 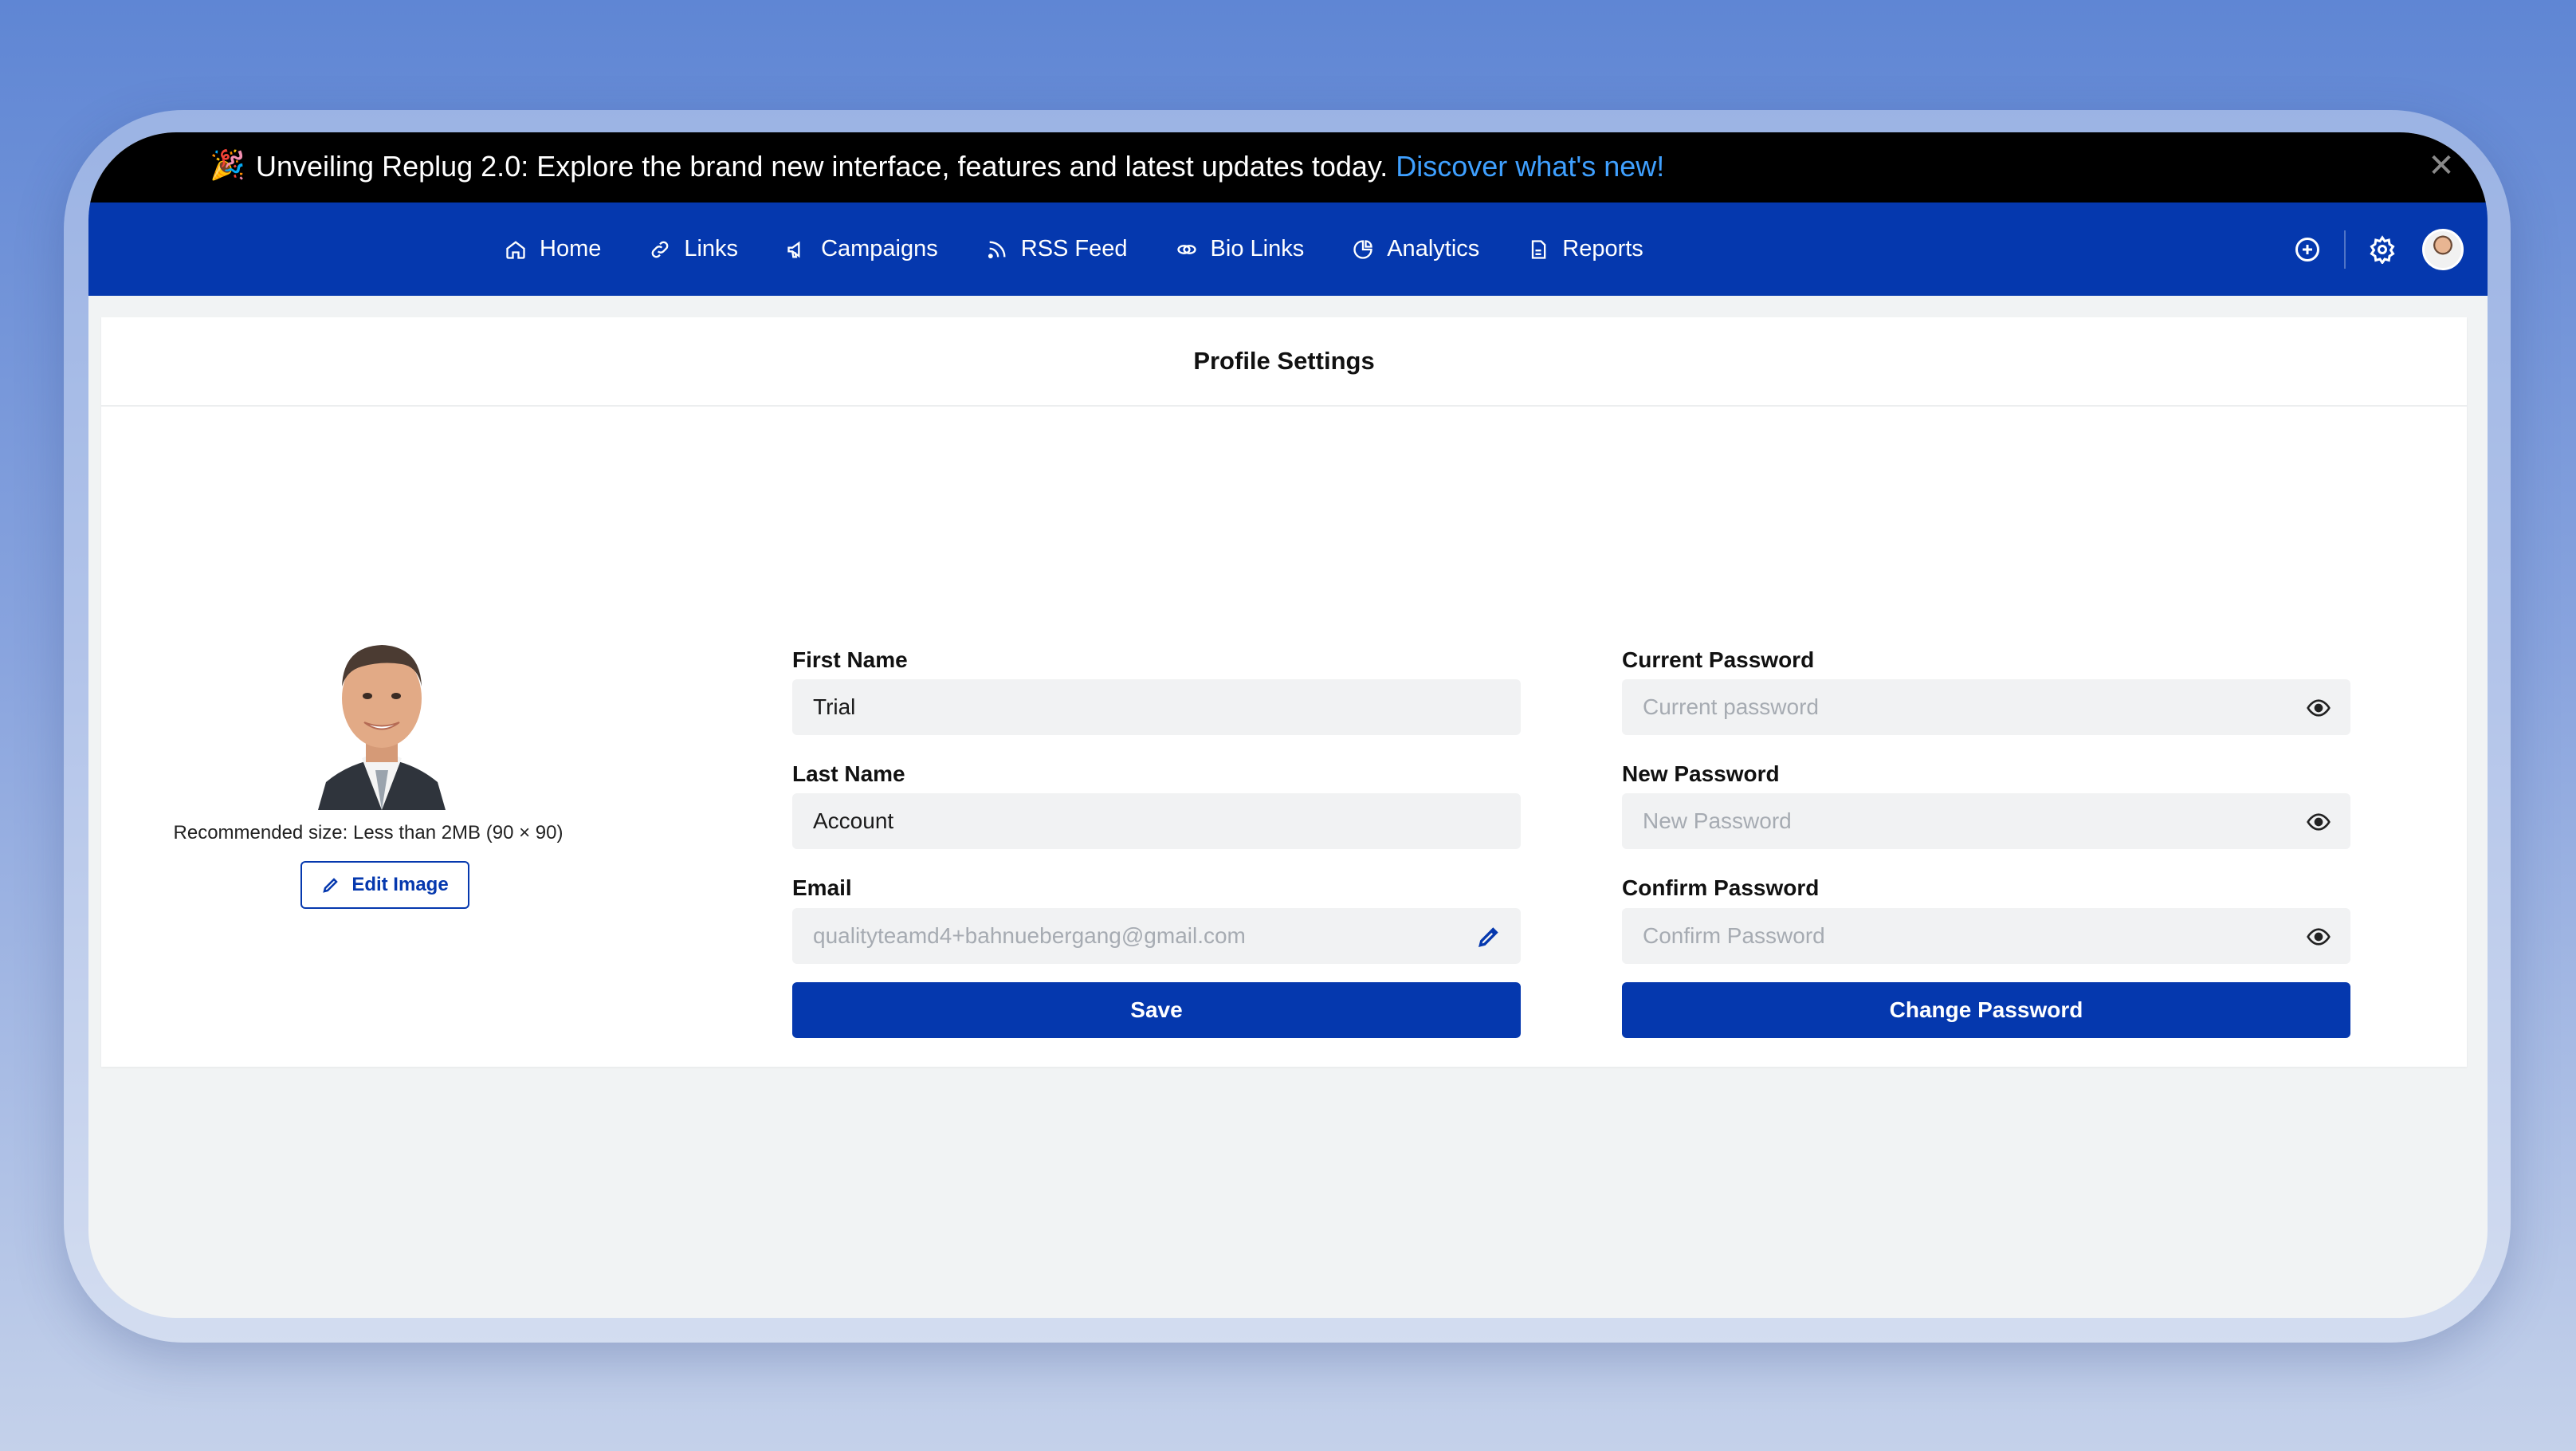 I want to click on nav-label: Home, so click(x=571, y=249).